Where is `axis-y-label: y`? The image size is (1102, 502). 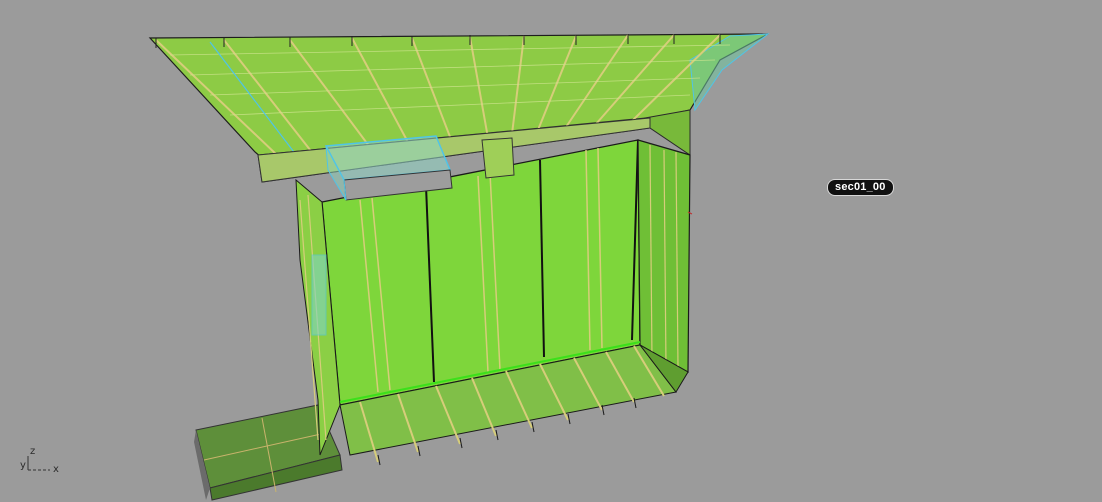
axis-y-label: y is located at coordinates (23, 465).